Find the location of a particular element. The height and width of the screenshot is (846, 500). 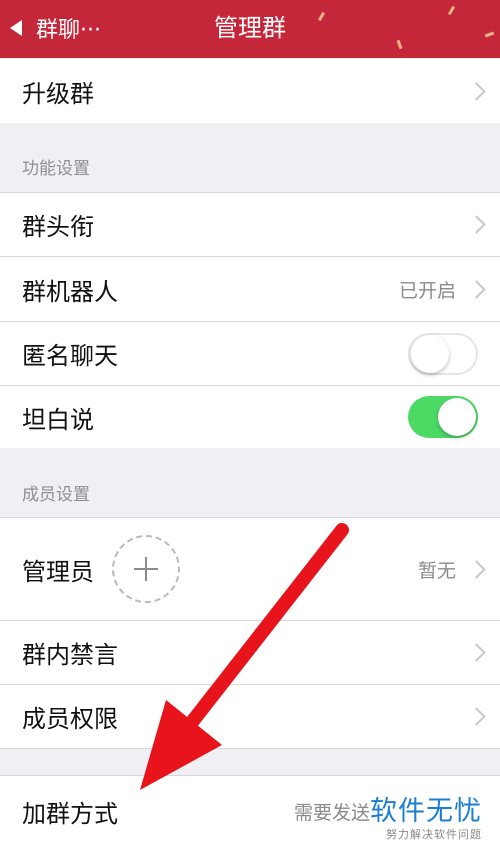

watermark-logo: 软件无忧 努力解决软件问题 is located at coordinates (426, 815).